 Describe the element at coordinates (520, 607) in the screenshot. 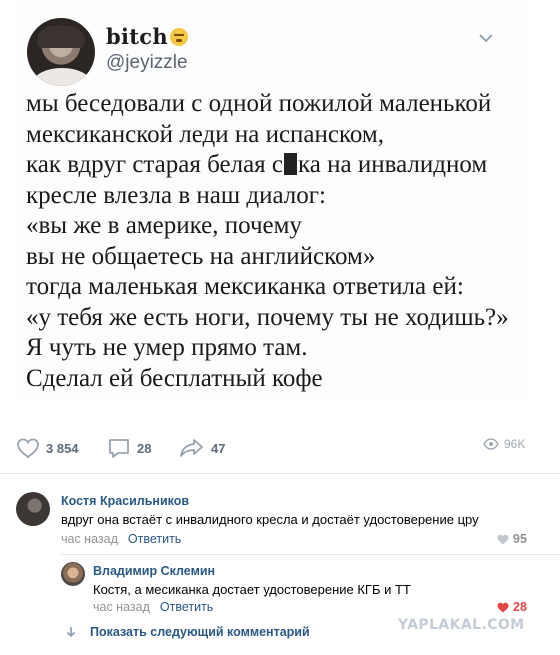

I see `comment-like-count: 28` at that location.